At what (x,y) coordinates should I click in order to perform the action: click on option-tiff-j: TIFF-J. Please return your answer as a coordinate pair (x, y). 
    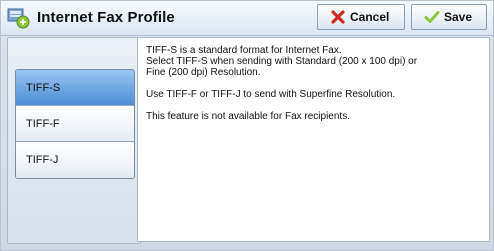
    Looking at the image, I should click on (75, 160).